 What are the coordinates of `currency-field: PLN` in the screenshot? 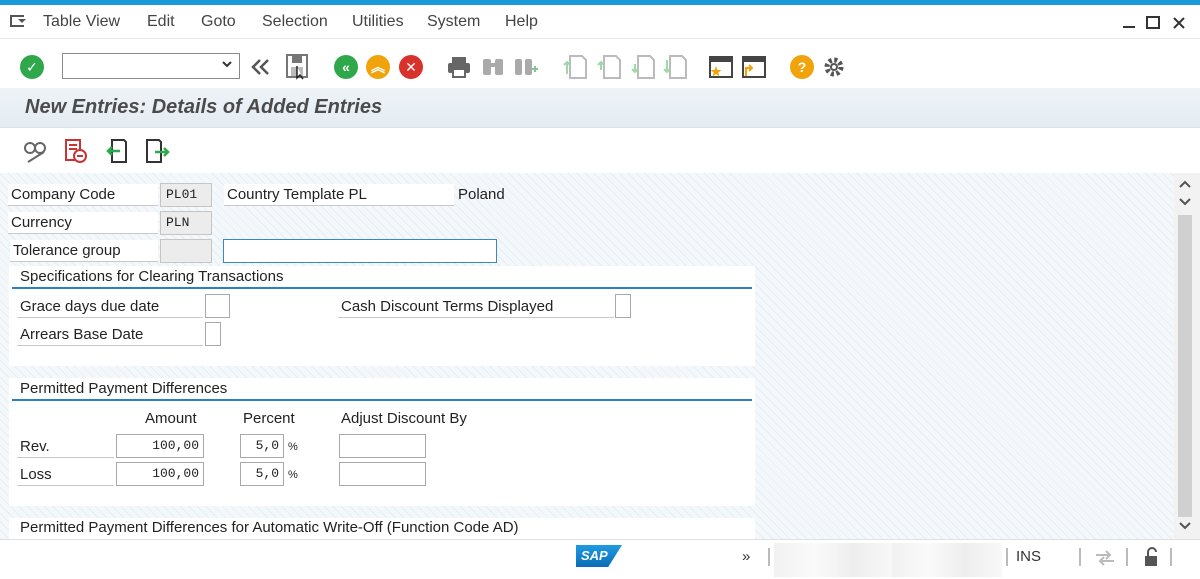 It's located at (186, 223).